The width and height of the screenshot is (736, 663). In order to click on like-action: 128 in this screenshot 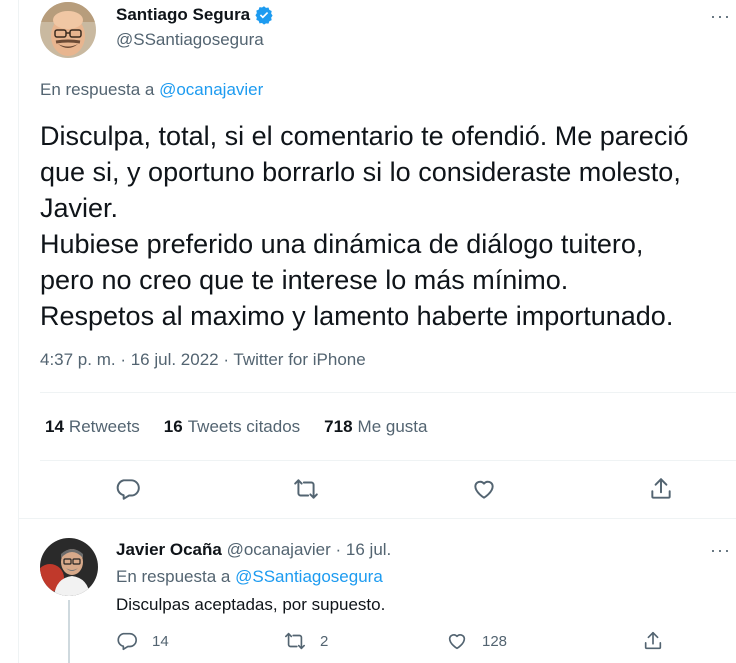, I will do `click(476, 641)`.